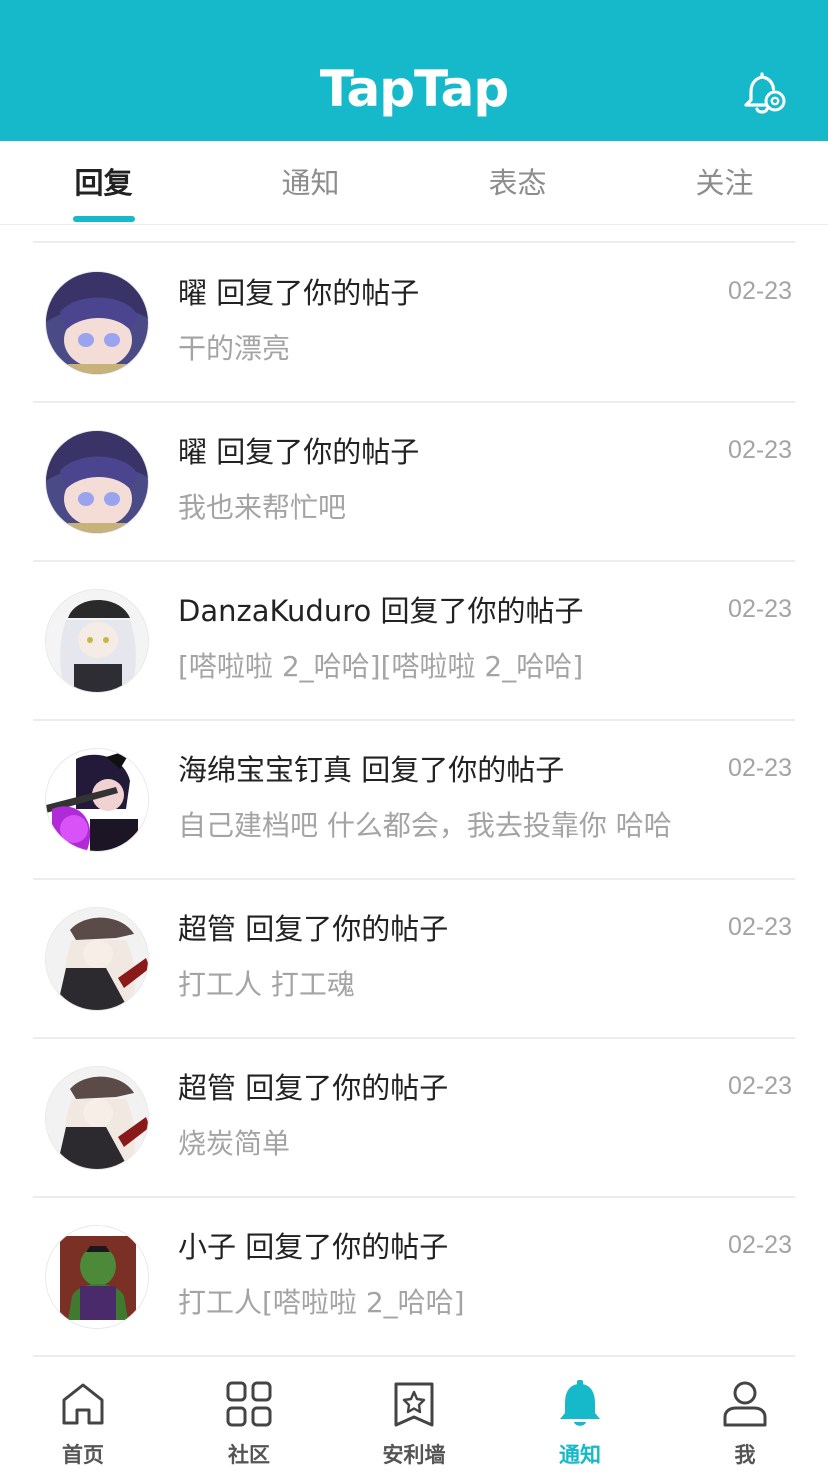  What do you see at coordinates (234, 348) in the screenshot?
I see `notification-body: 干的漂亮` at bounding box center [234, 348].